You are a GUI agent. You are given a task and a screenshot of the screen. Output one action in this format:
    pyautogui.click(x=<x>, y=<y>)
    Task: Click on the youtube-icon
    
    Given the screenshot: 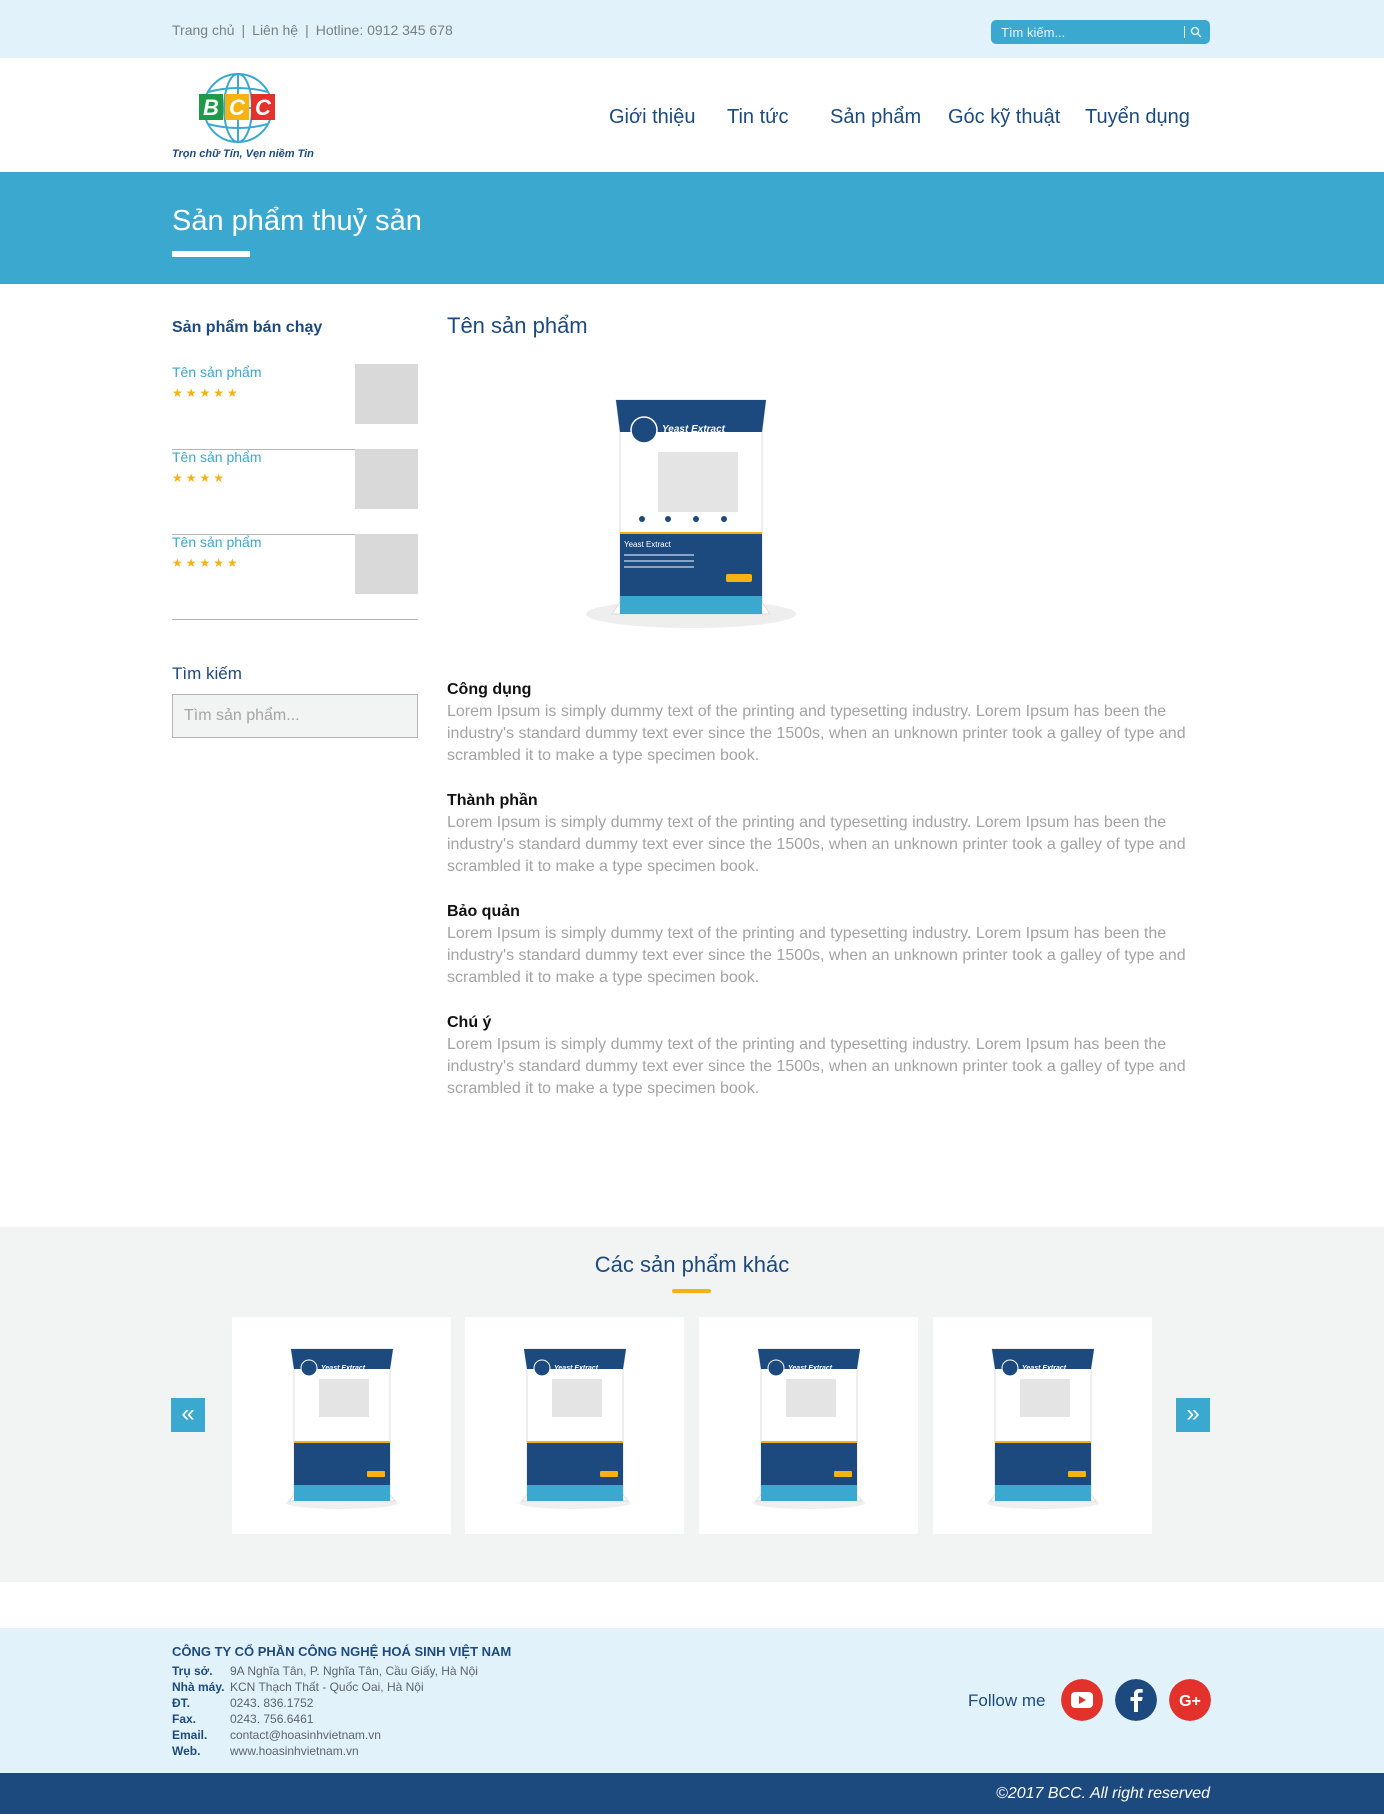 What is the action you would take?
    pyautogui.click(x=1082, y=1700)
    